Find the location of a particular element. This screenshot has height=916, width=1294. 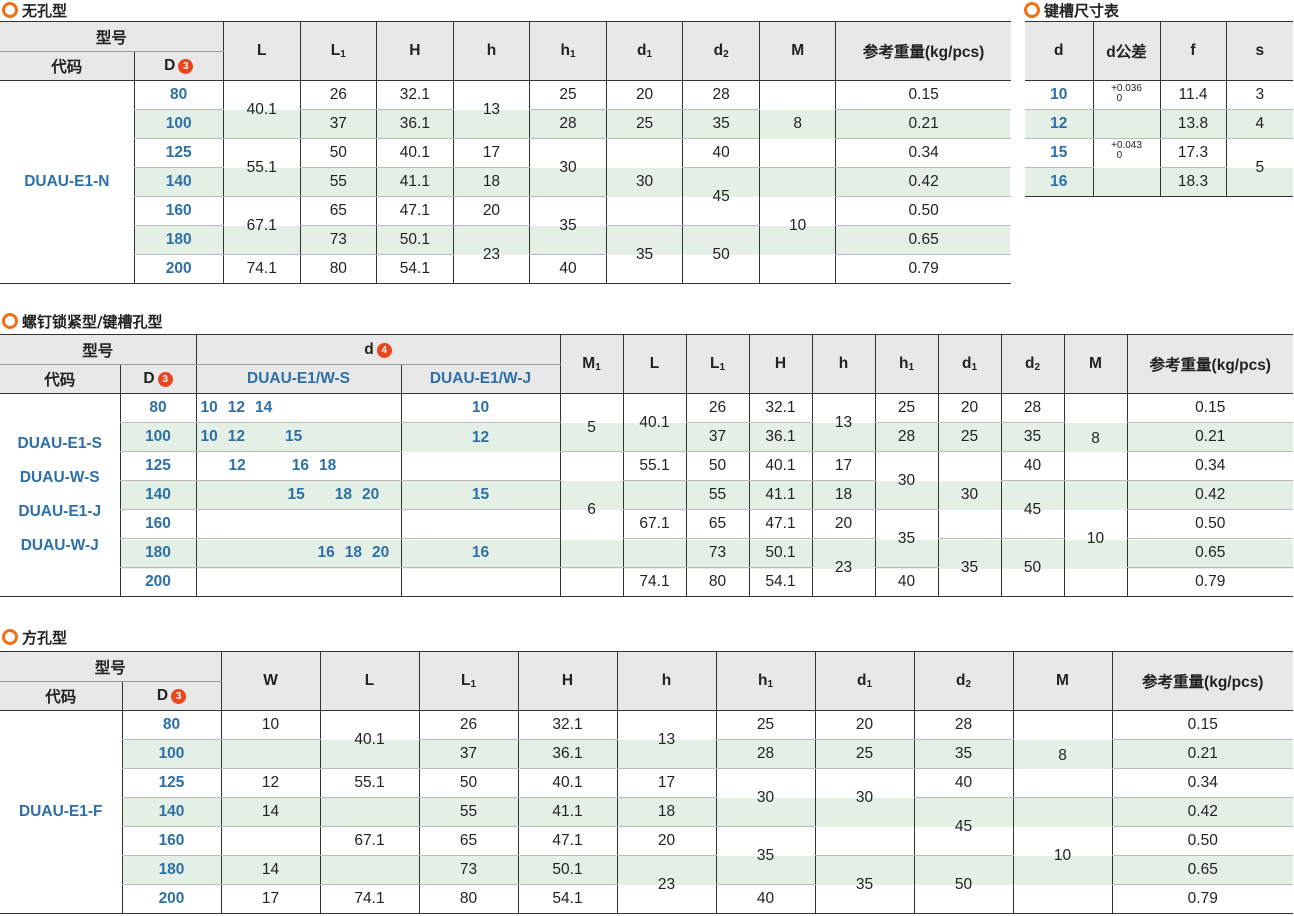

l1-value: 73 is located at coordinates (717, 553).